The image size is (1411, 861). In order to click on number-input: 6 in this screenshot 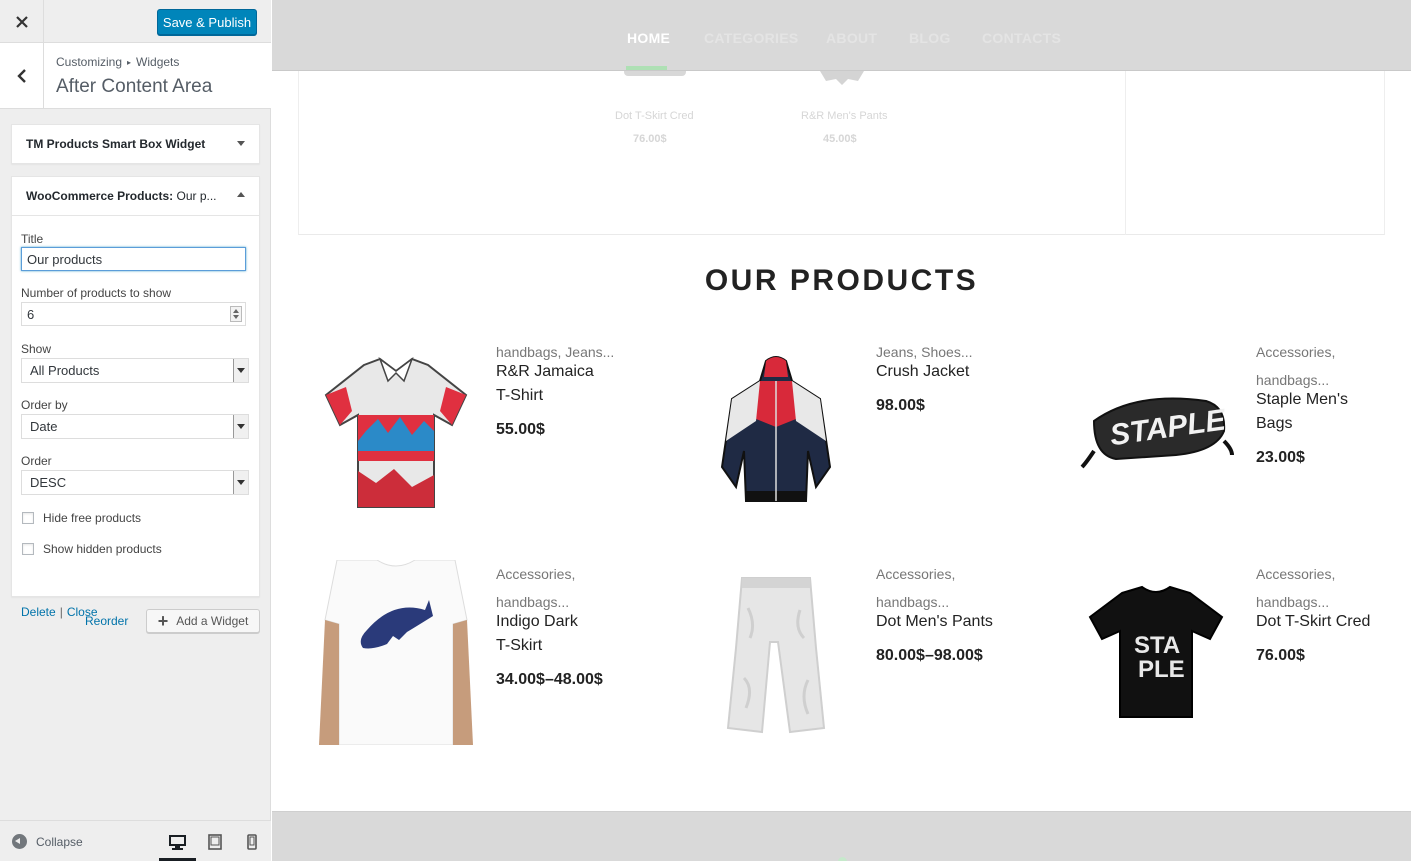, I will do `click(133, 314)`.